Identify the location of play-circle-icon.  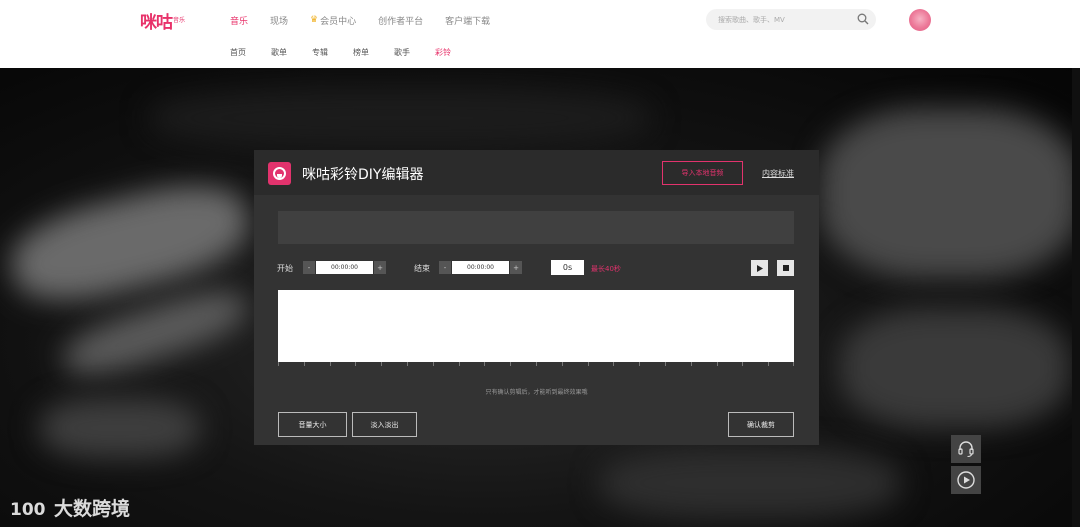
(966, 480).